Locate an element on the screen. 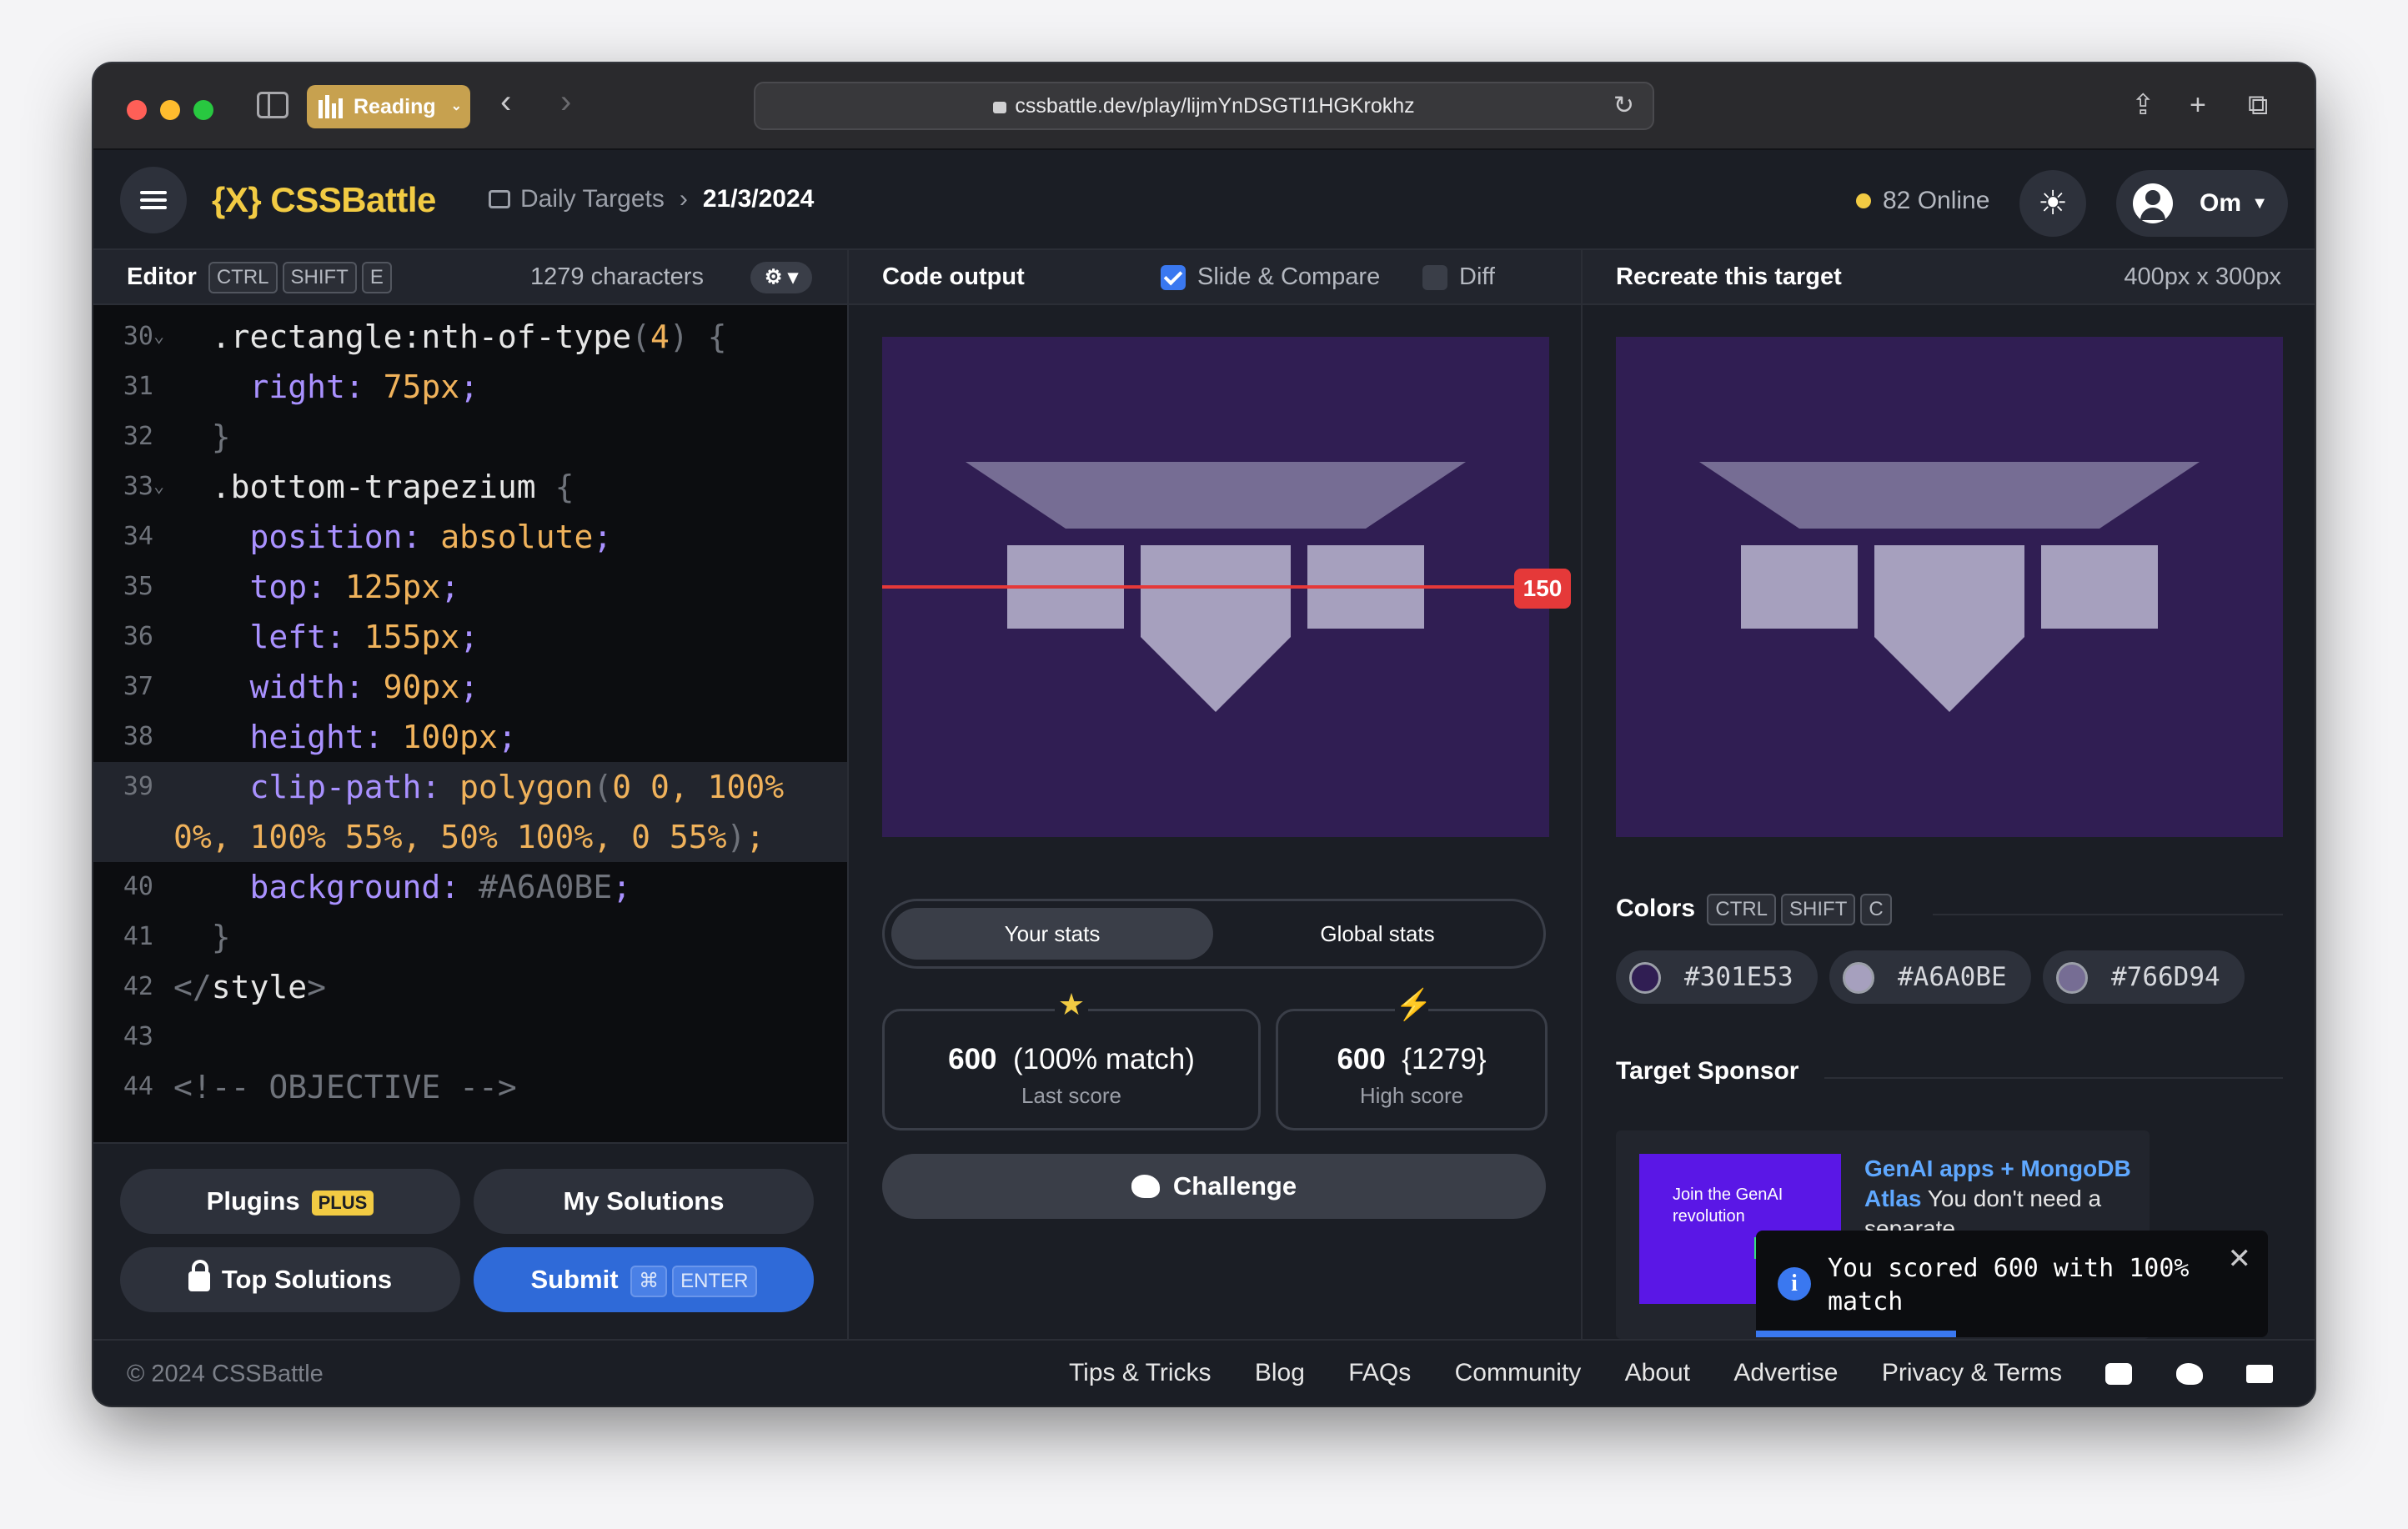 This screenshot has width=2408, height=1529. editor-settings-gear-icon: ⚙ ▾ is located at coordinates (781, 277).